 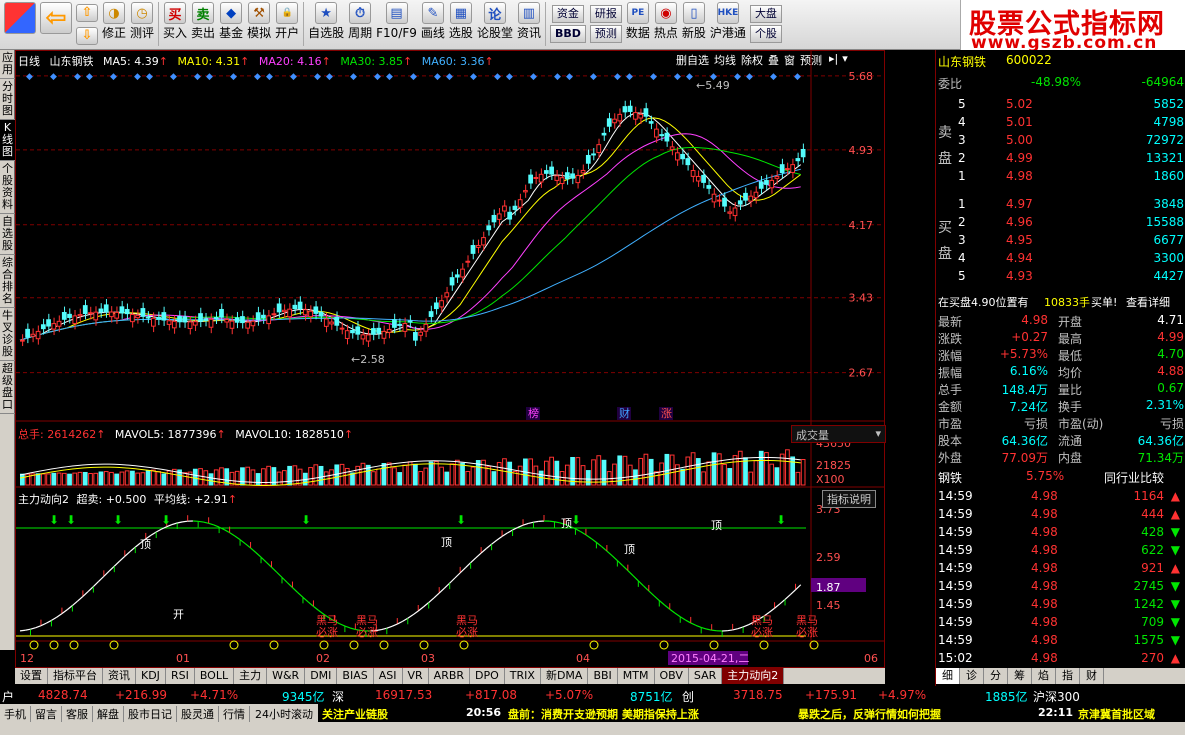 I want to click on indicator-tab-15: 新DMA, so click(x=565, y=676).